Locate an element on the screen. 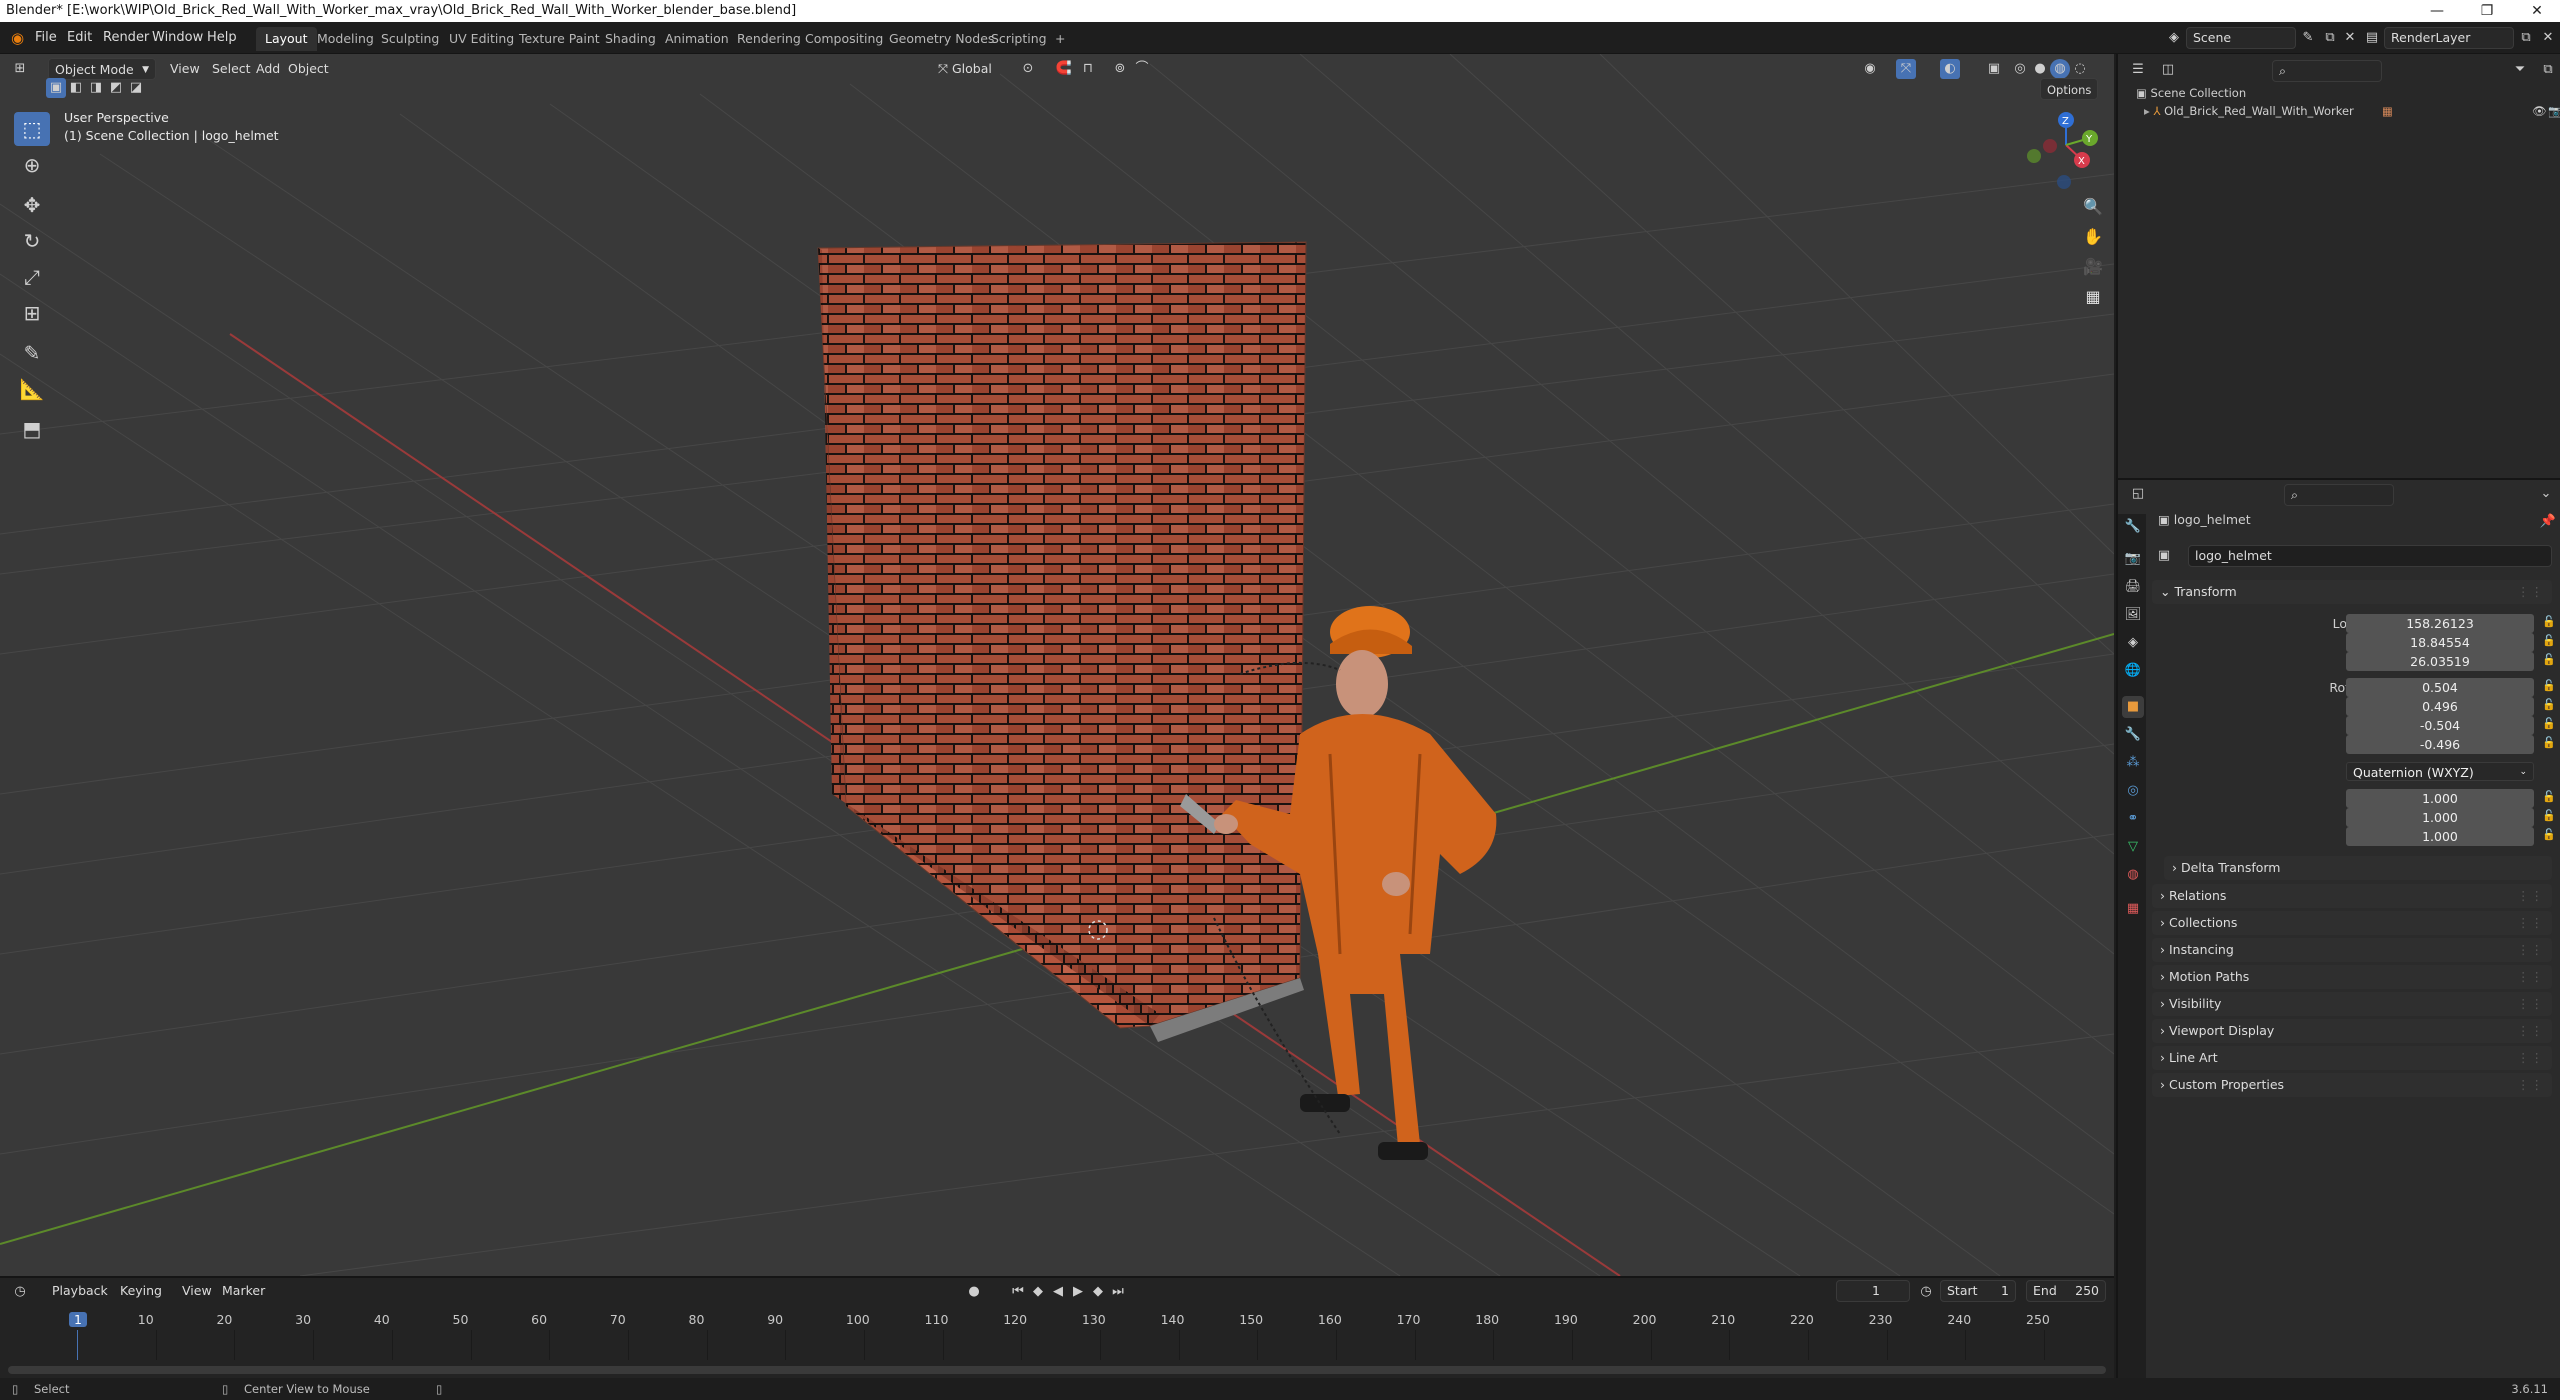  output-tab-icon: 🖨 is located at coordinates (2133, 587).